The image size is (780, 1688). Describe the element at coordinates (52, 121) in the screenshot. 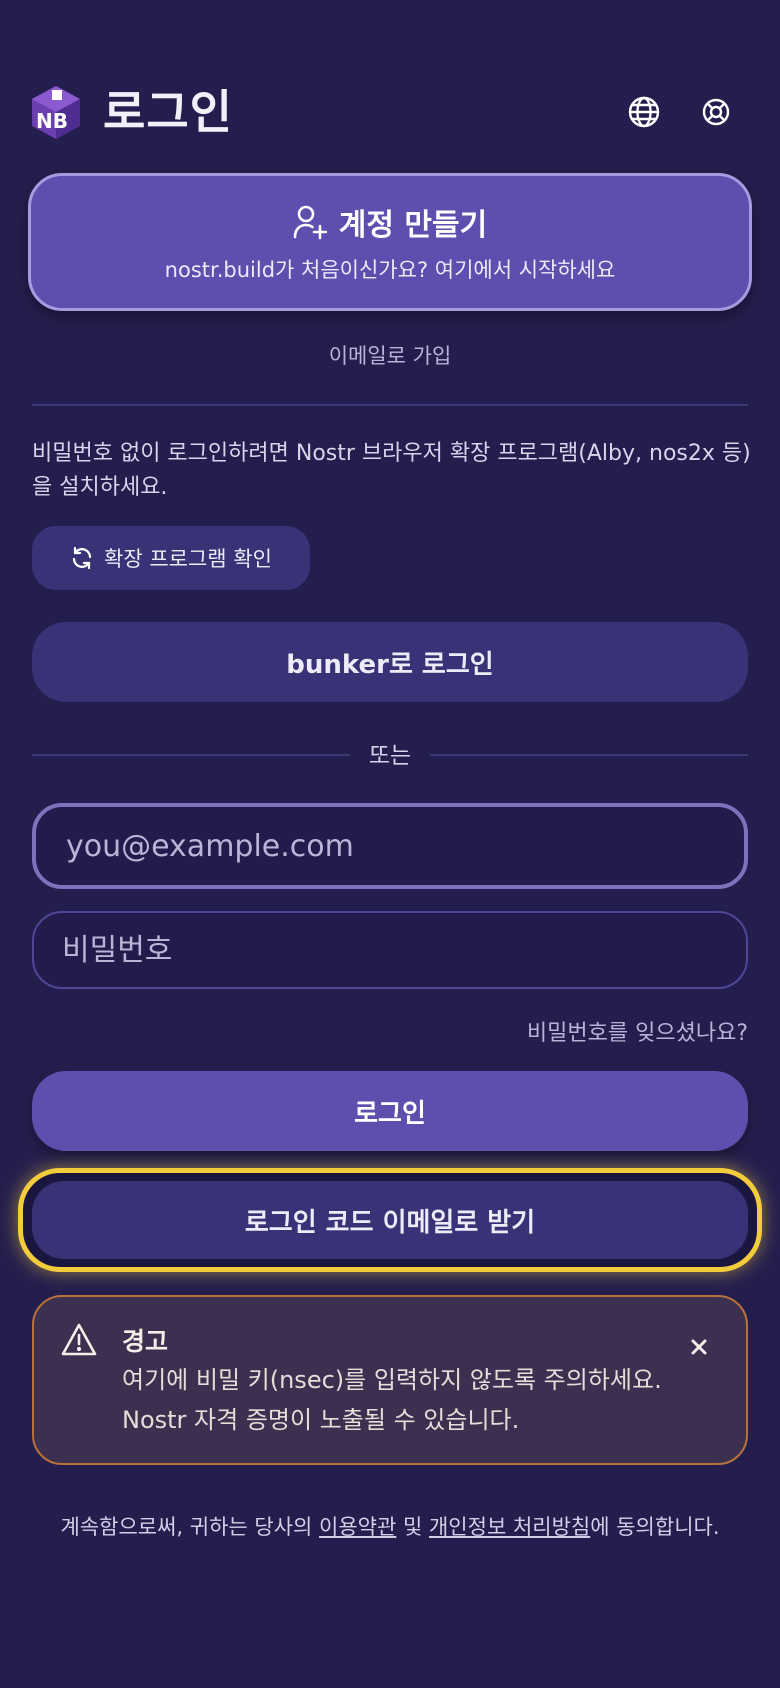

I see `logo-letters: NB` at that location.